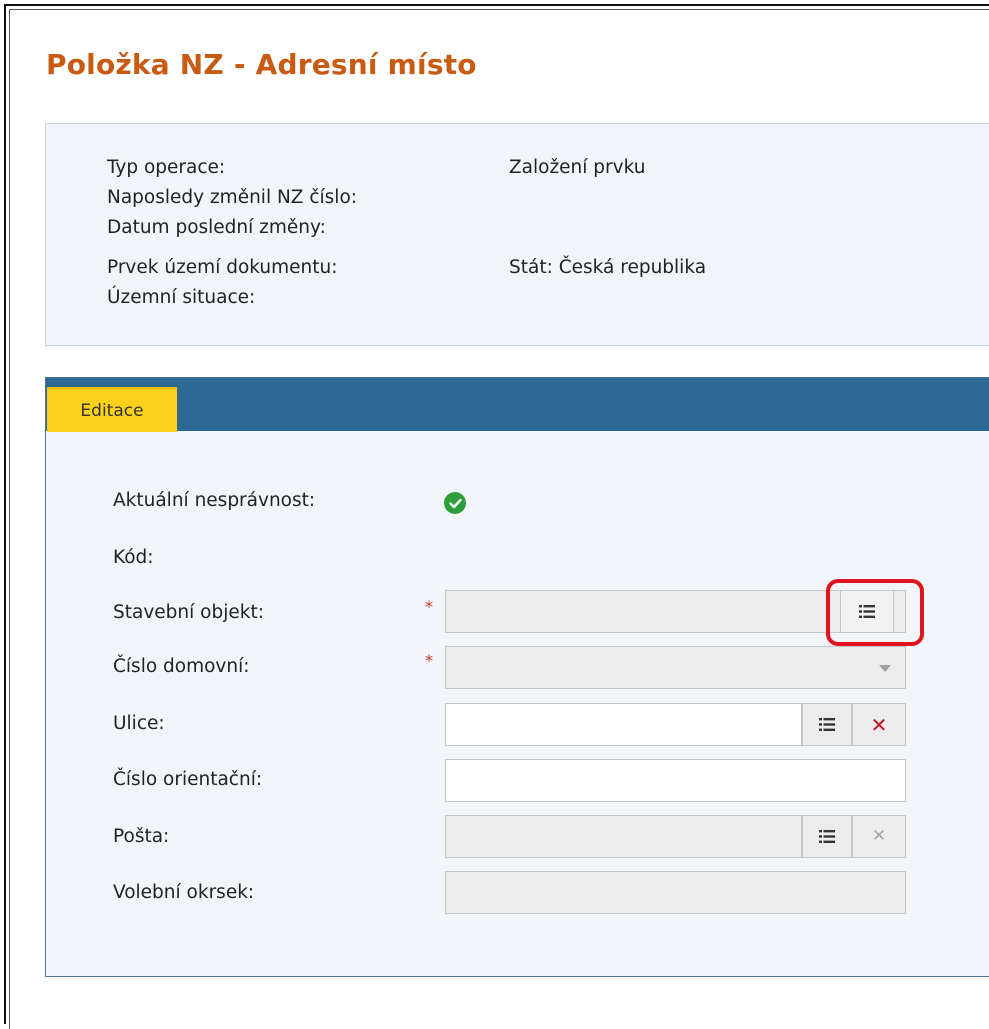 Image resolution: width=989 pixels, height=1029 pixels. What do you see at coordinates (875, 612) in the screenshot?
I see `highlight-annotation` at bounding box center [875, 612].